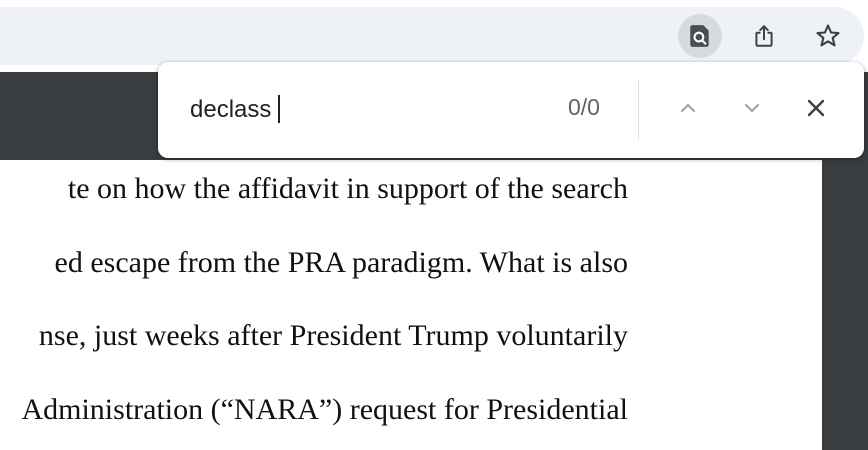 The image size is (868, 450). I want to click on chevron-down-icon, so click(752, 110).